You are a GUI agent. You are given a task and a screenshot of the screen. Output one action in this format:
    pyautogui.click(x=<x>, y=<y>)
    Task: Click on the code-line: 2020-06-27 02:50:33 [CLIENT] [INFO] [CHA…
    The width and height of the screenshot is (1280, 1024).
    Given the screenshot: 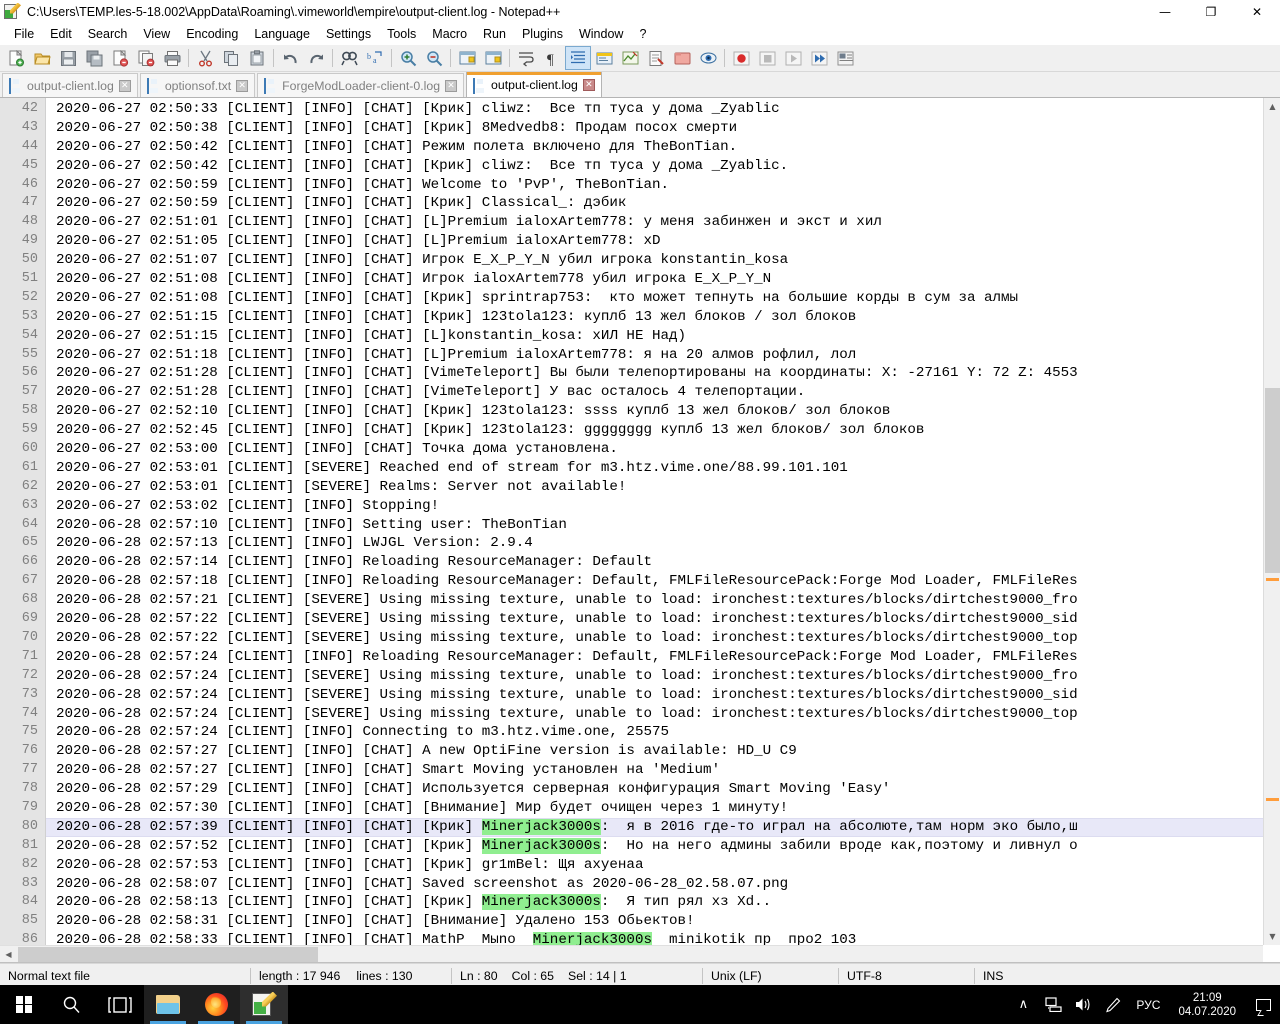 What is the action you would take?
    pyautogui.click(x=668, y=109)
    